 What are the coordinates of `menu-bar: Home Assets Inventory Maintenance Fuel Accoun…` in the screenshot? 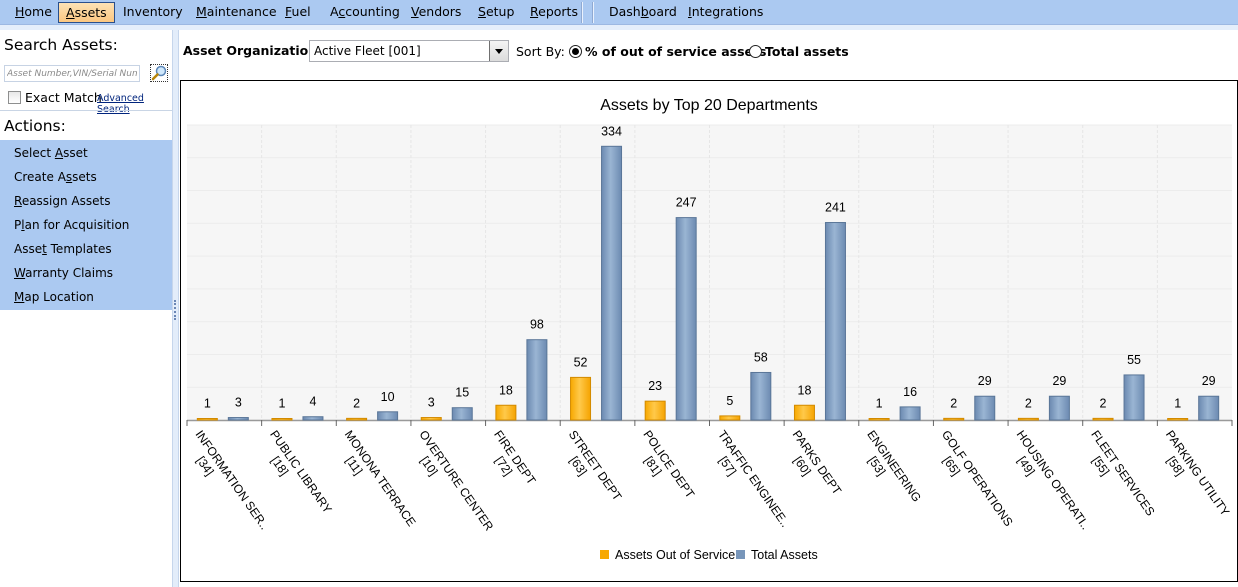 It's located at (619, 15).